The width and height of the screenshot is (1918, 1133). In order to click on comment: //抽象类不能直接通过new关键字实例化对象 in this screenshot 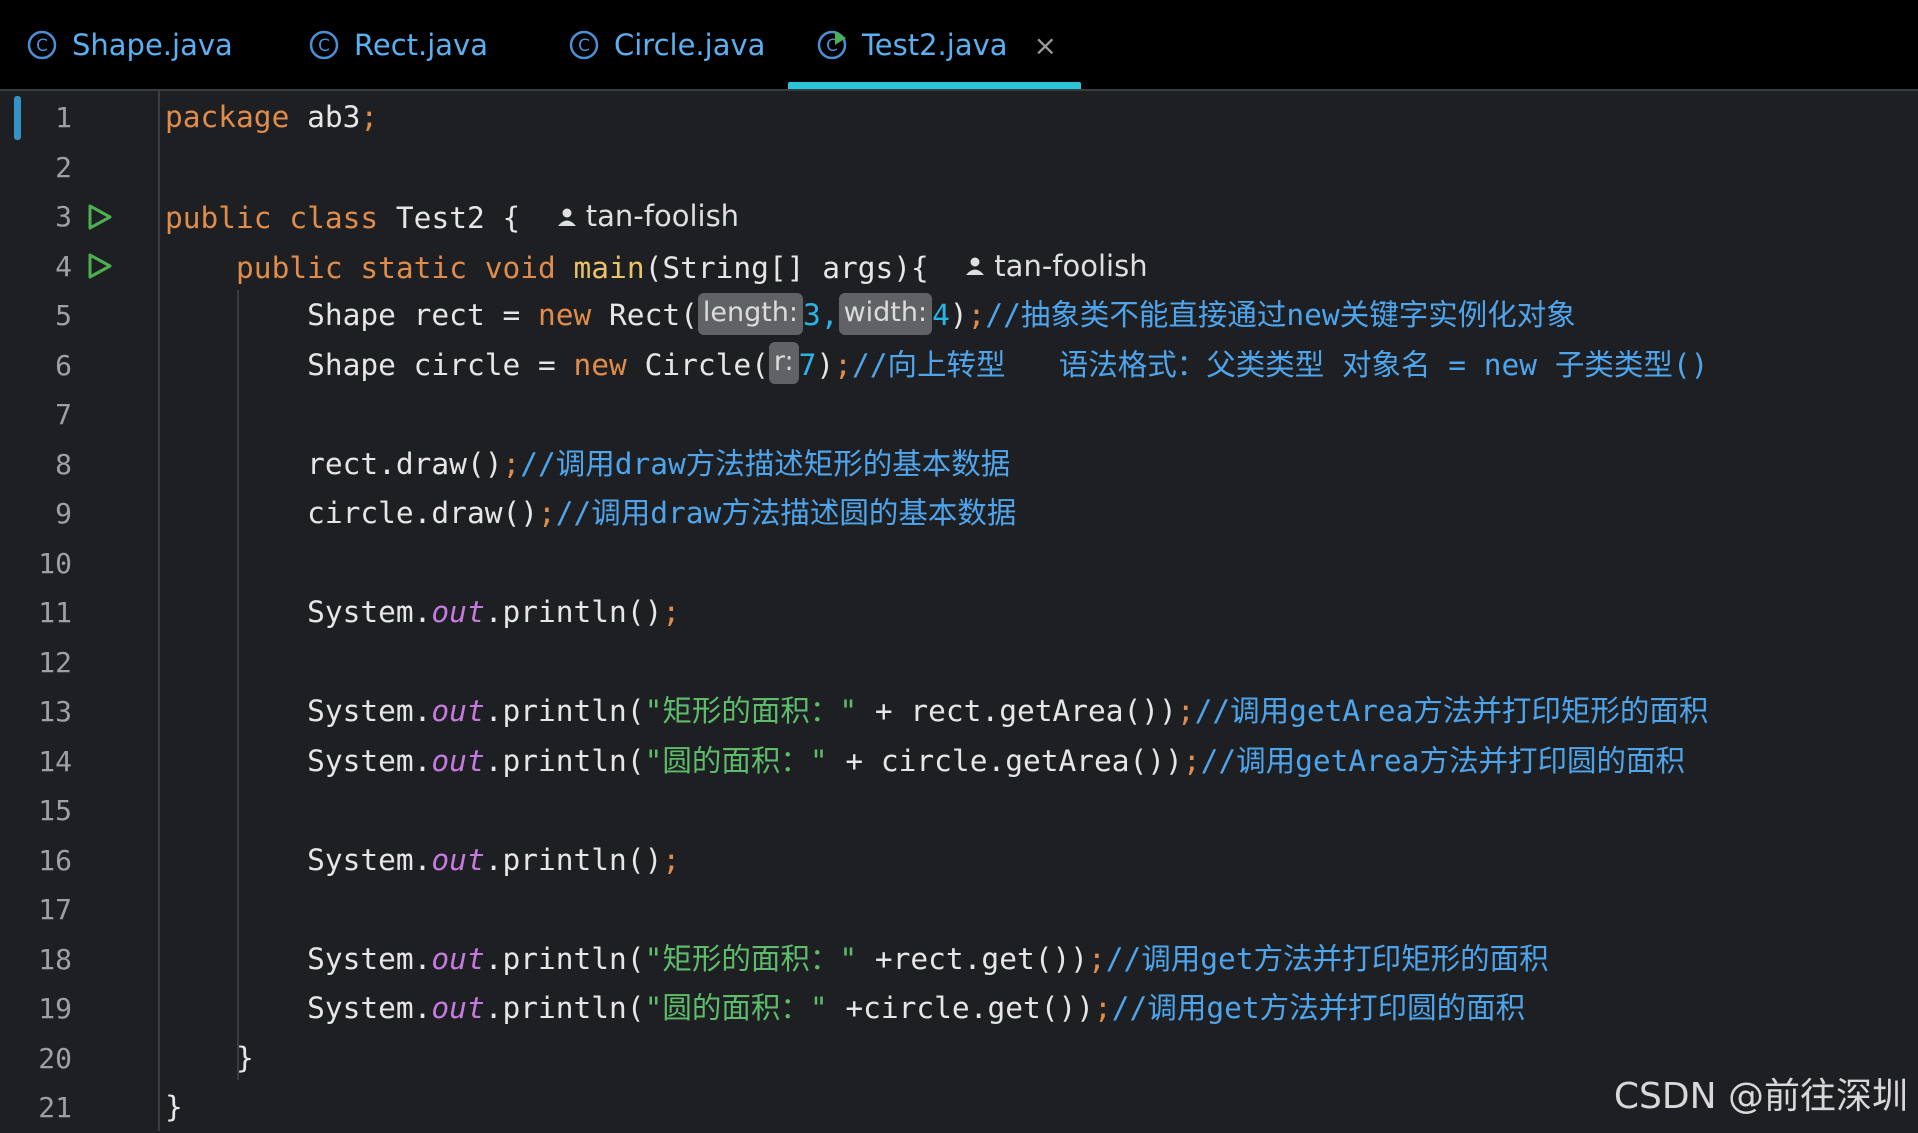, I will do `click(1280, 315)`.